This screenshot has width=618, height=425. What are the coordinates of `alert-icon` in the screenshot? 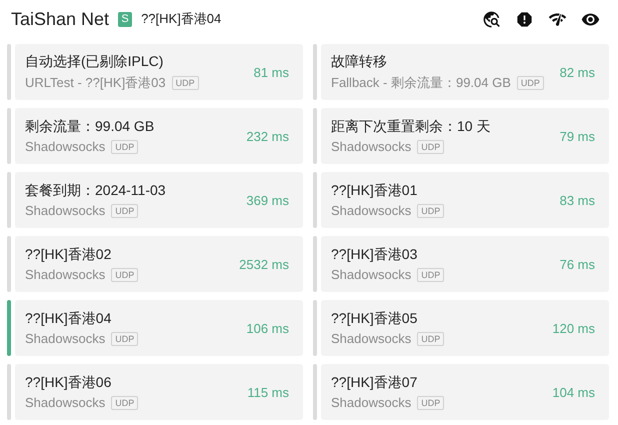 It's located at (524, 19).